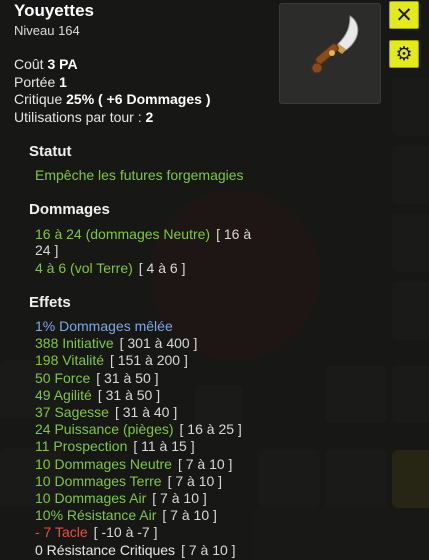 This screenshot has width=429, height=560. What do you see at coordinates (143, 234) in the screenshot?
I see `damage-line: 16 à 24 (dommages Neutre)[ 16 à` at bounding box center [143, 234].